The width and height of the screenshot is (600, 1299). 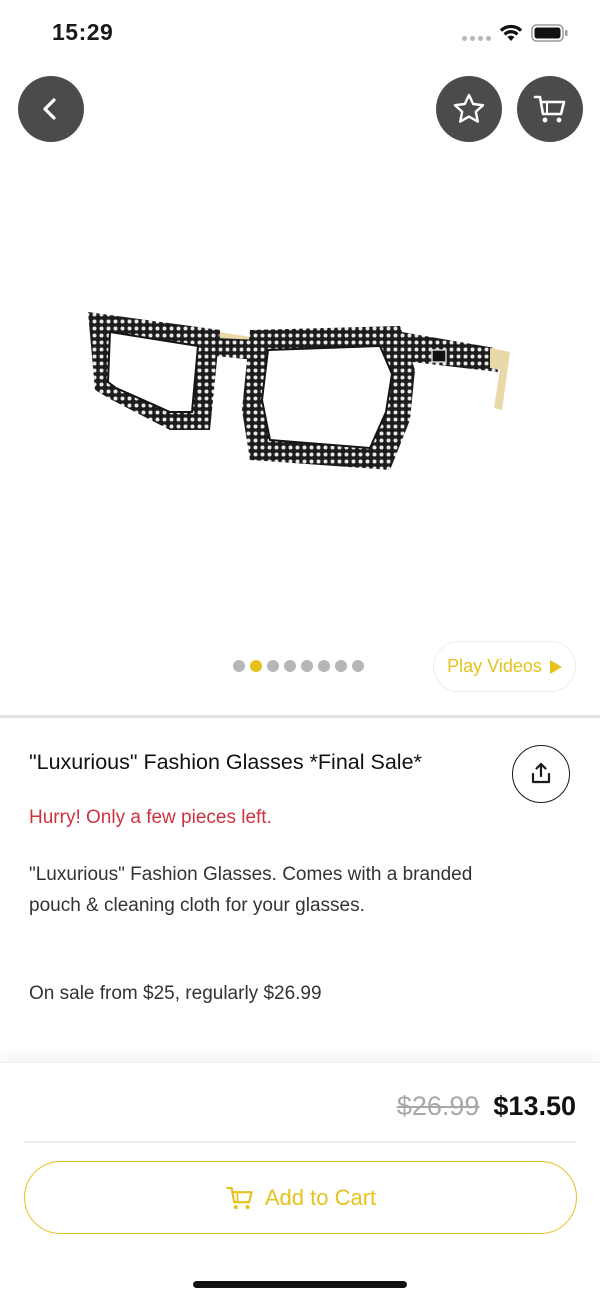 What do you see at coordinates (511, 32) in the screenshot?
I see `wifi-icon` at bounding box center [511, 32].